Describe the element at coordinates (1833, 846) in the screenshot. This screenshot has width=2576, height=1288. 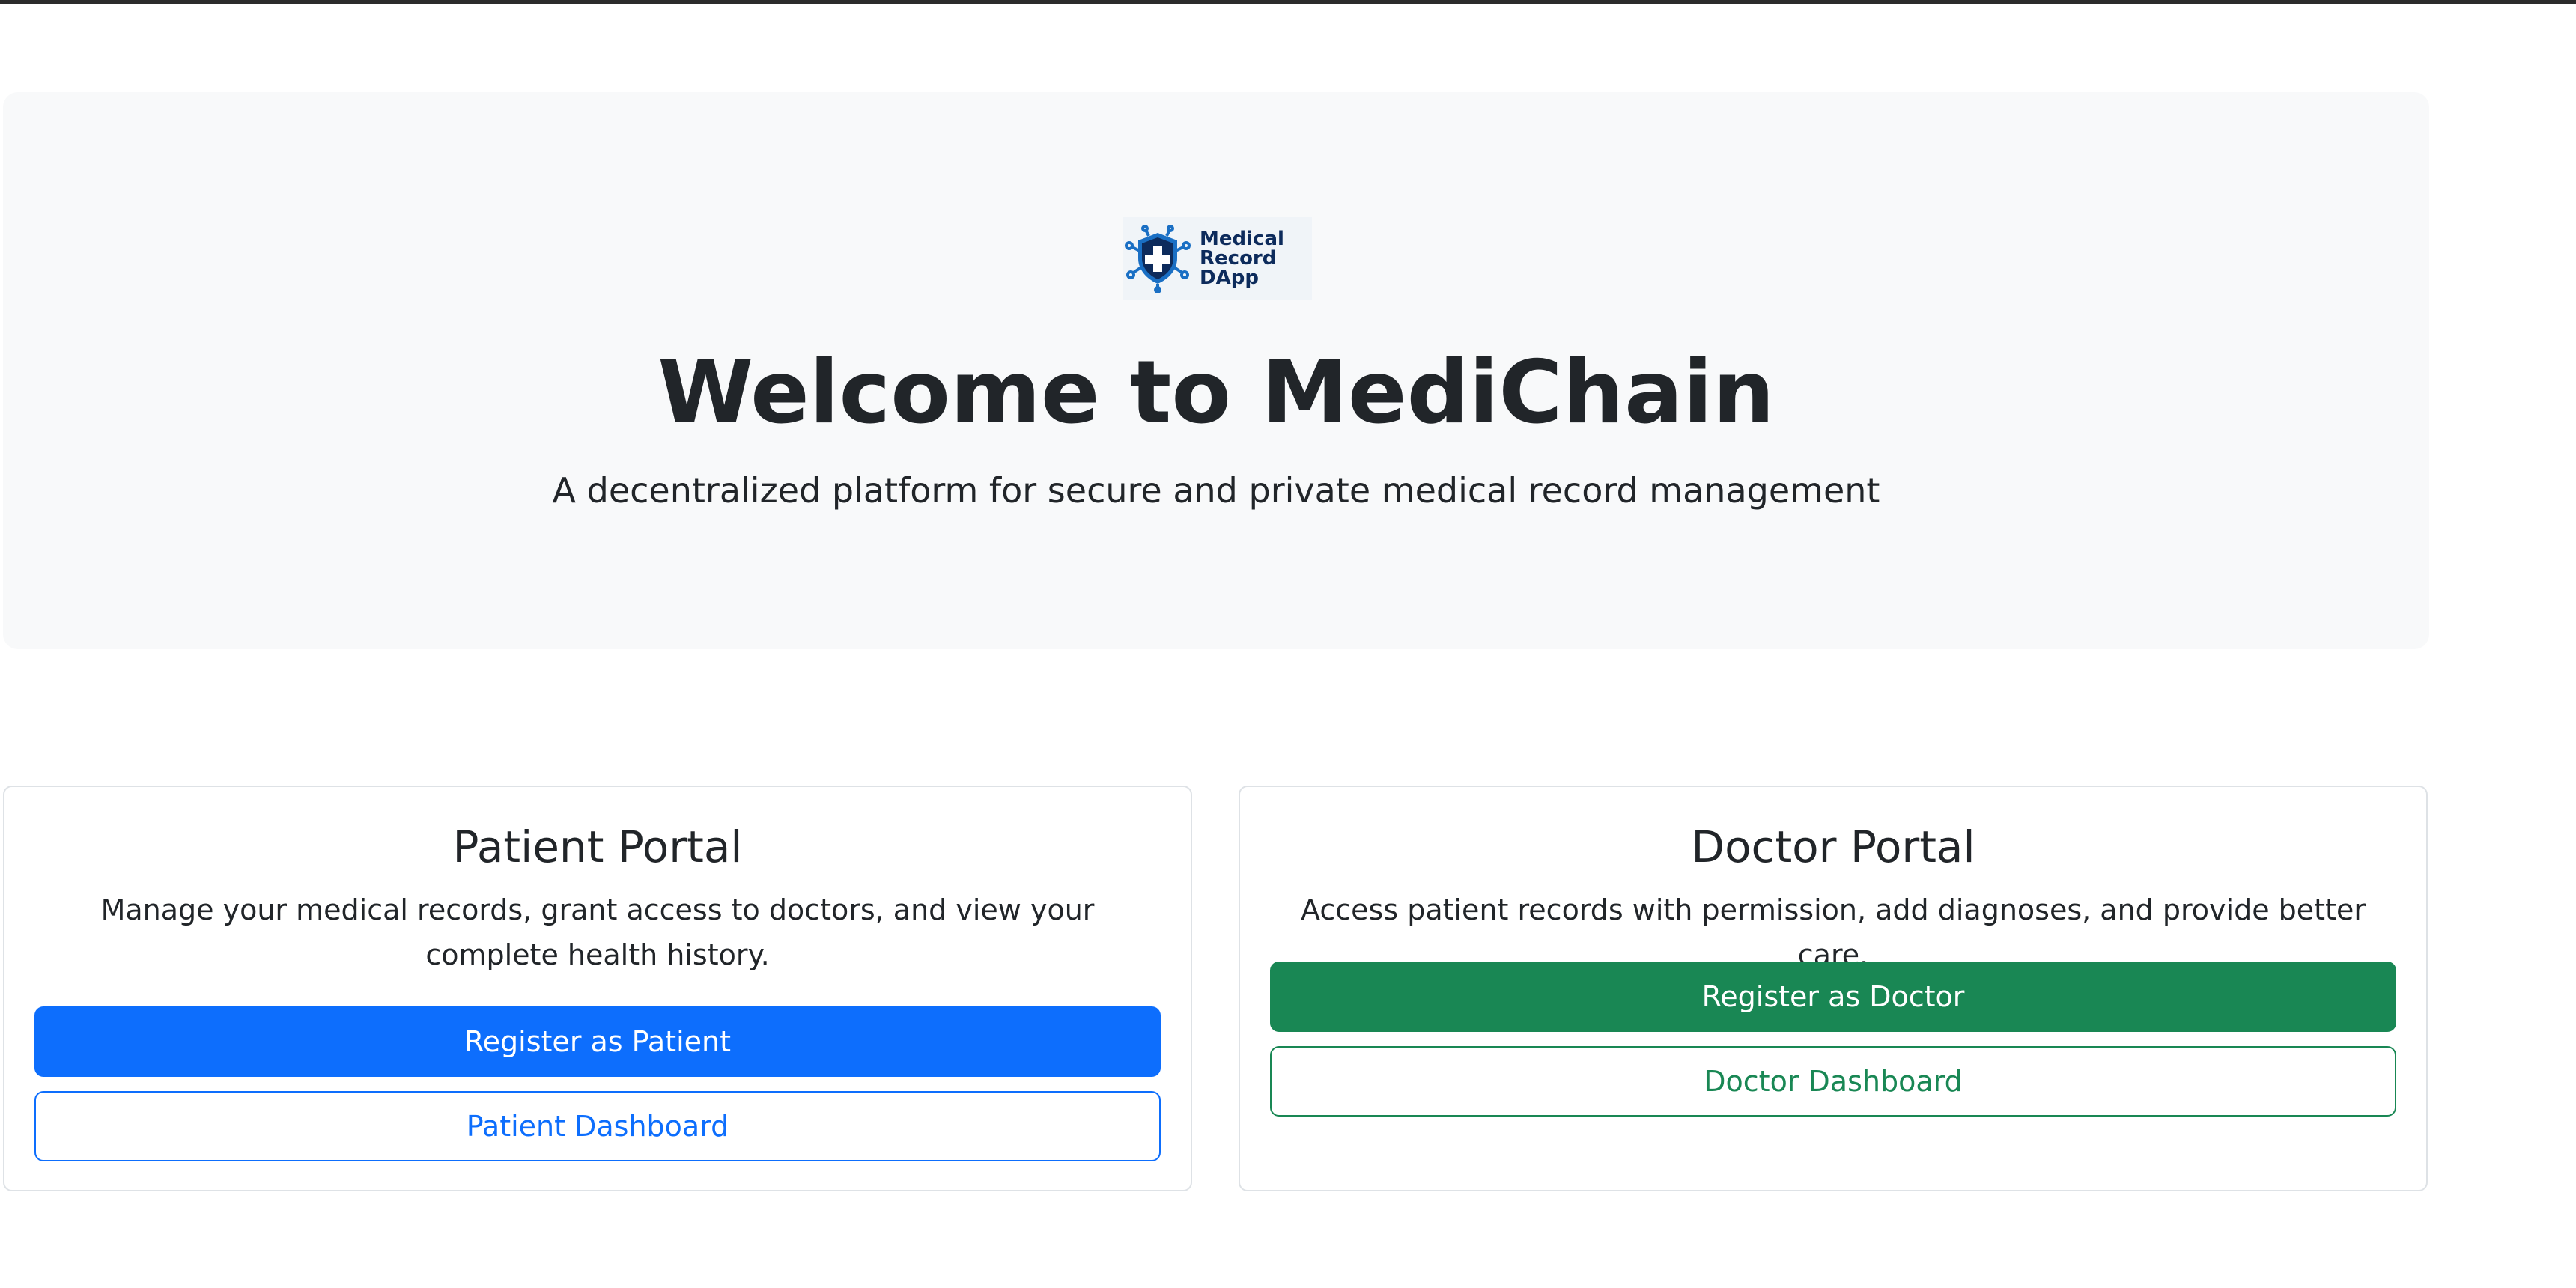
I see `doctor-portal-title: Doctor Portal` at that location.